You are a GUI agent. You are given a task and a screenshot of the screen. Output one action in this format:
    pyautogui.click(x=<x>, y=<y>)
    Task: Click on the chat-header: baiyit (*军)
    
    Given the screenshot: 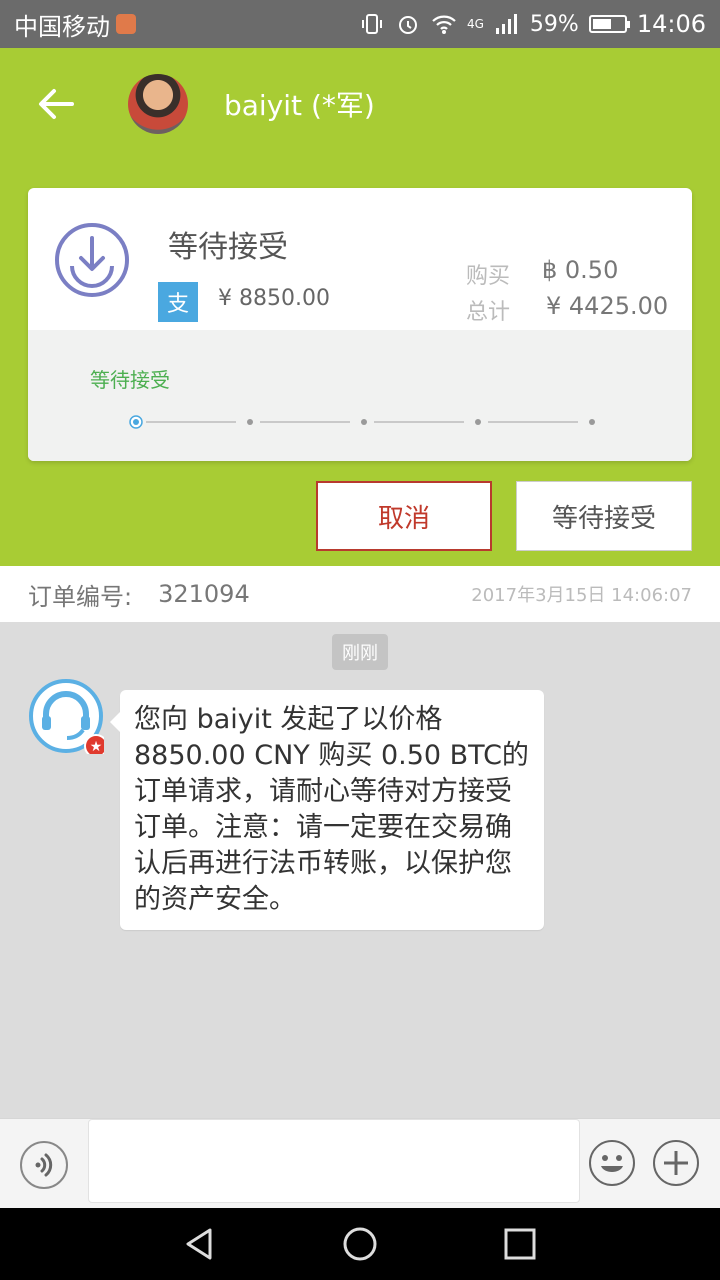 What is the action you would take?
    pyautogui.click(x=360, y=104)
    